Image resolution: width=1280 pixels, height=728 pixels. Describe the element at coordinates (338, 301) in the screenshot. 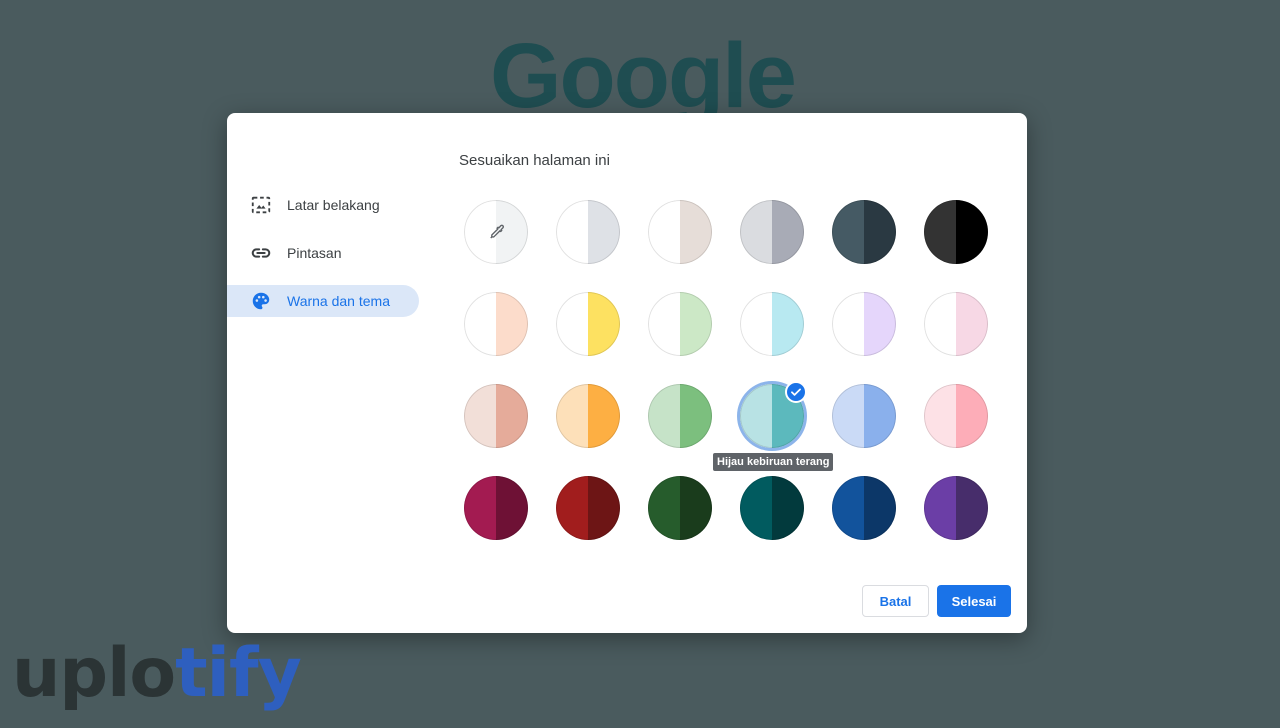

I see `sidebar-item-label: Warna dan tema` at that location.